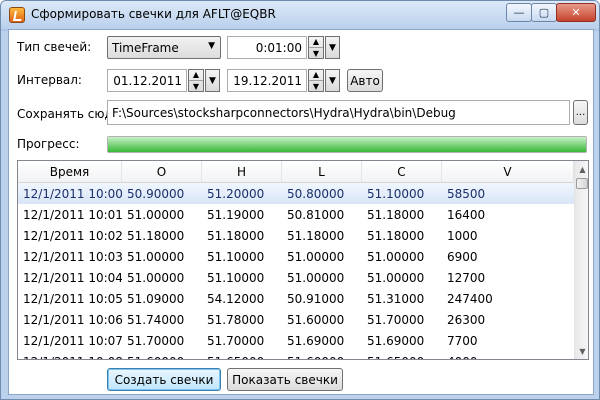 The width and height of the screenshot is (600, 400). Describe the element at coordinates (65, 114) in the screenshot. I see `save-path-label: Сохранять сюд` at that location.